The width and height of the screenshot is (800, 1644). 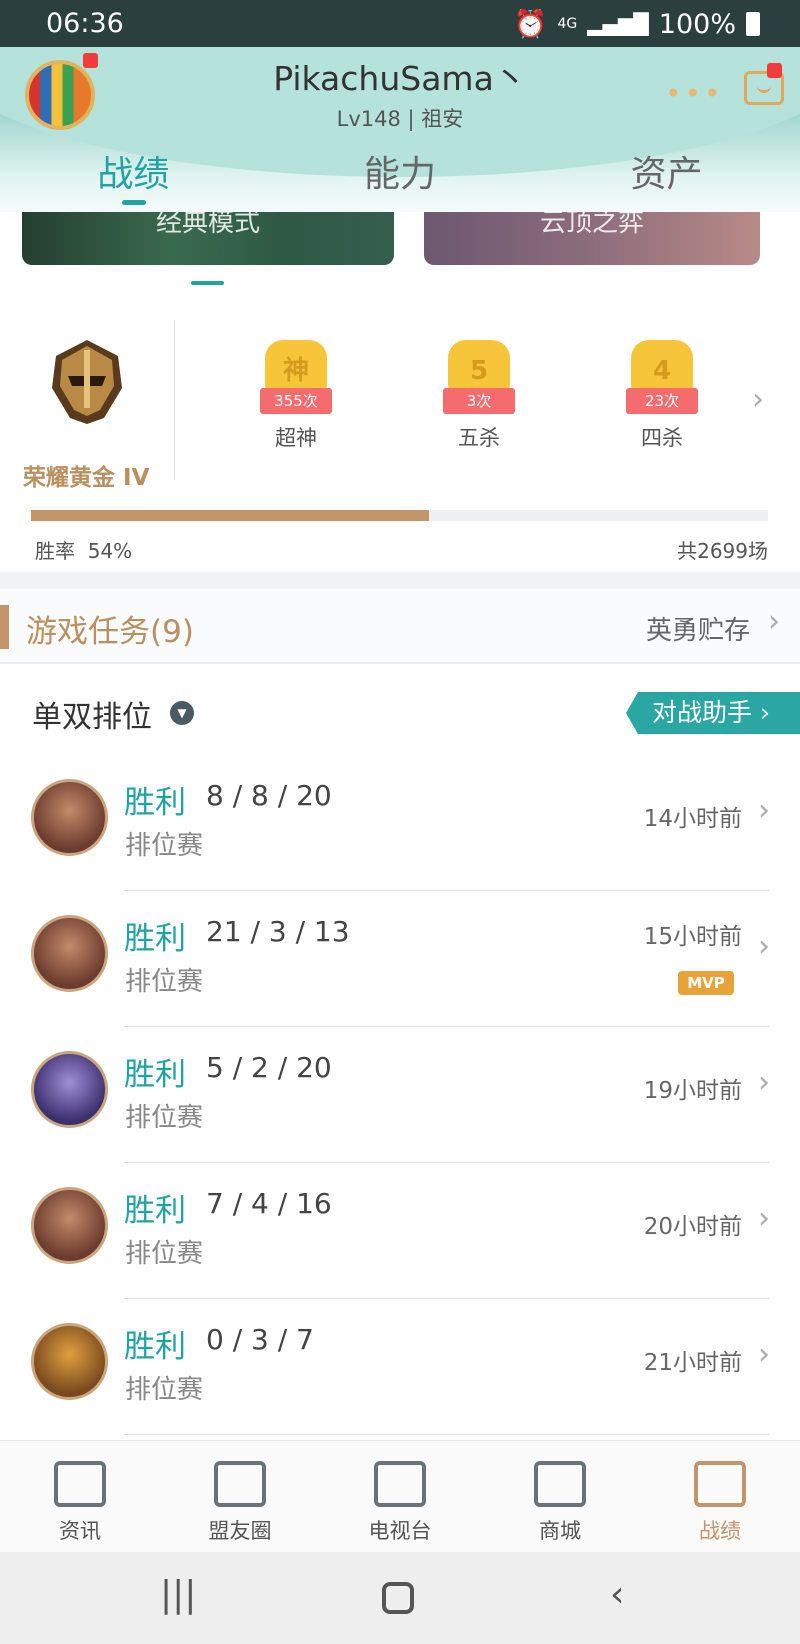 I want to click on honor-pentakill: 5 3次 五杀, so click(x=479, y=396).